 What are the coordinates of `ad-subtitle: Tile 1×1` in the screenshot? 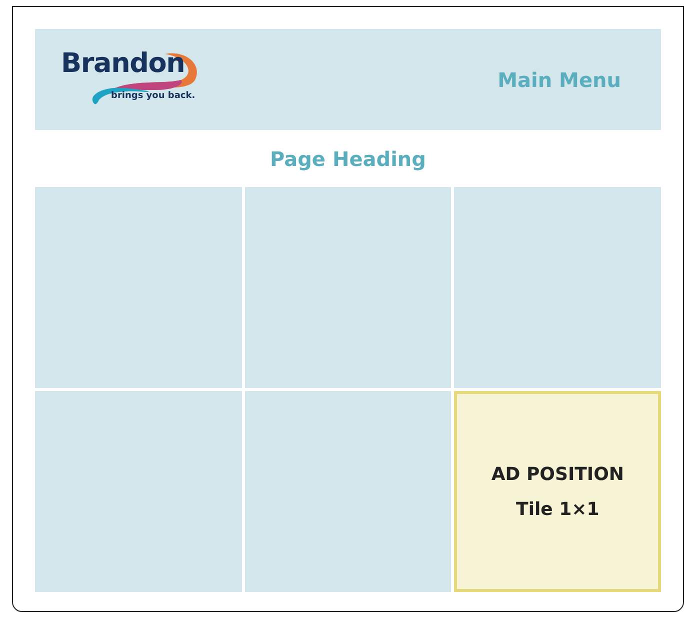 It's located at (558, 510).